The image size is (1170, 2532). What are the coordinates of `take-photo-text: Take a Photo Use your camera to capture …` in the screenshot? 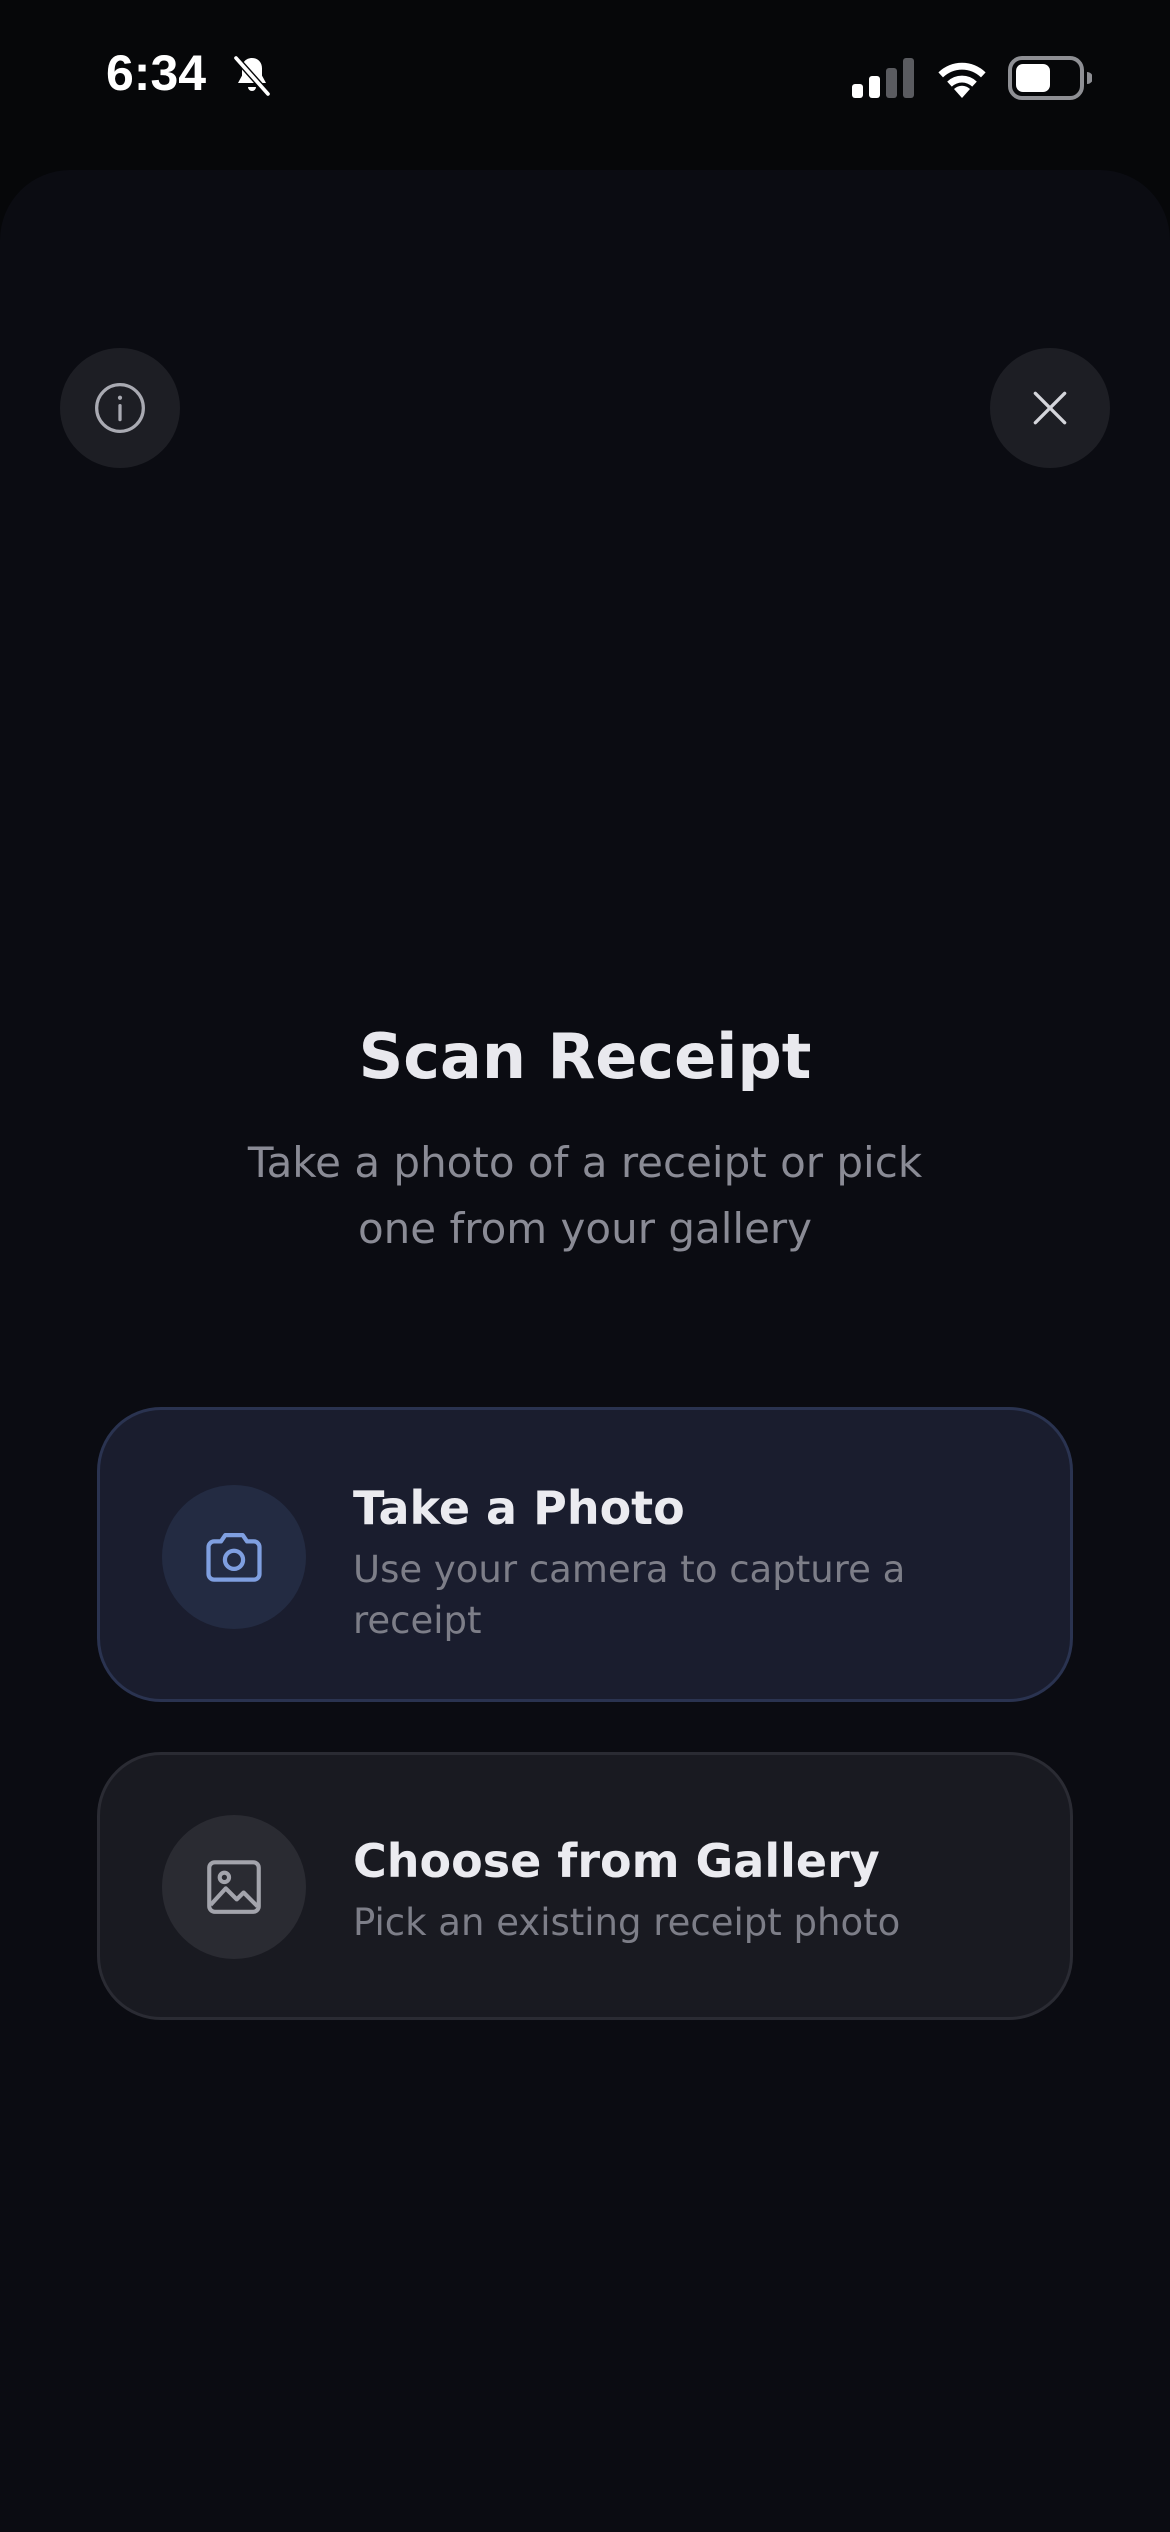 It's located at (693, 1562).